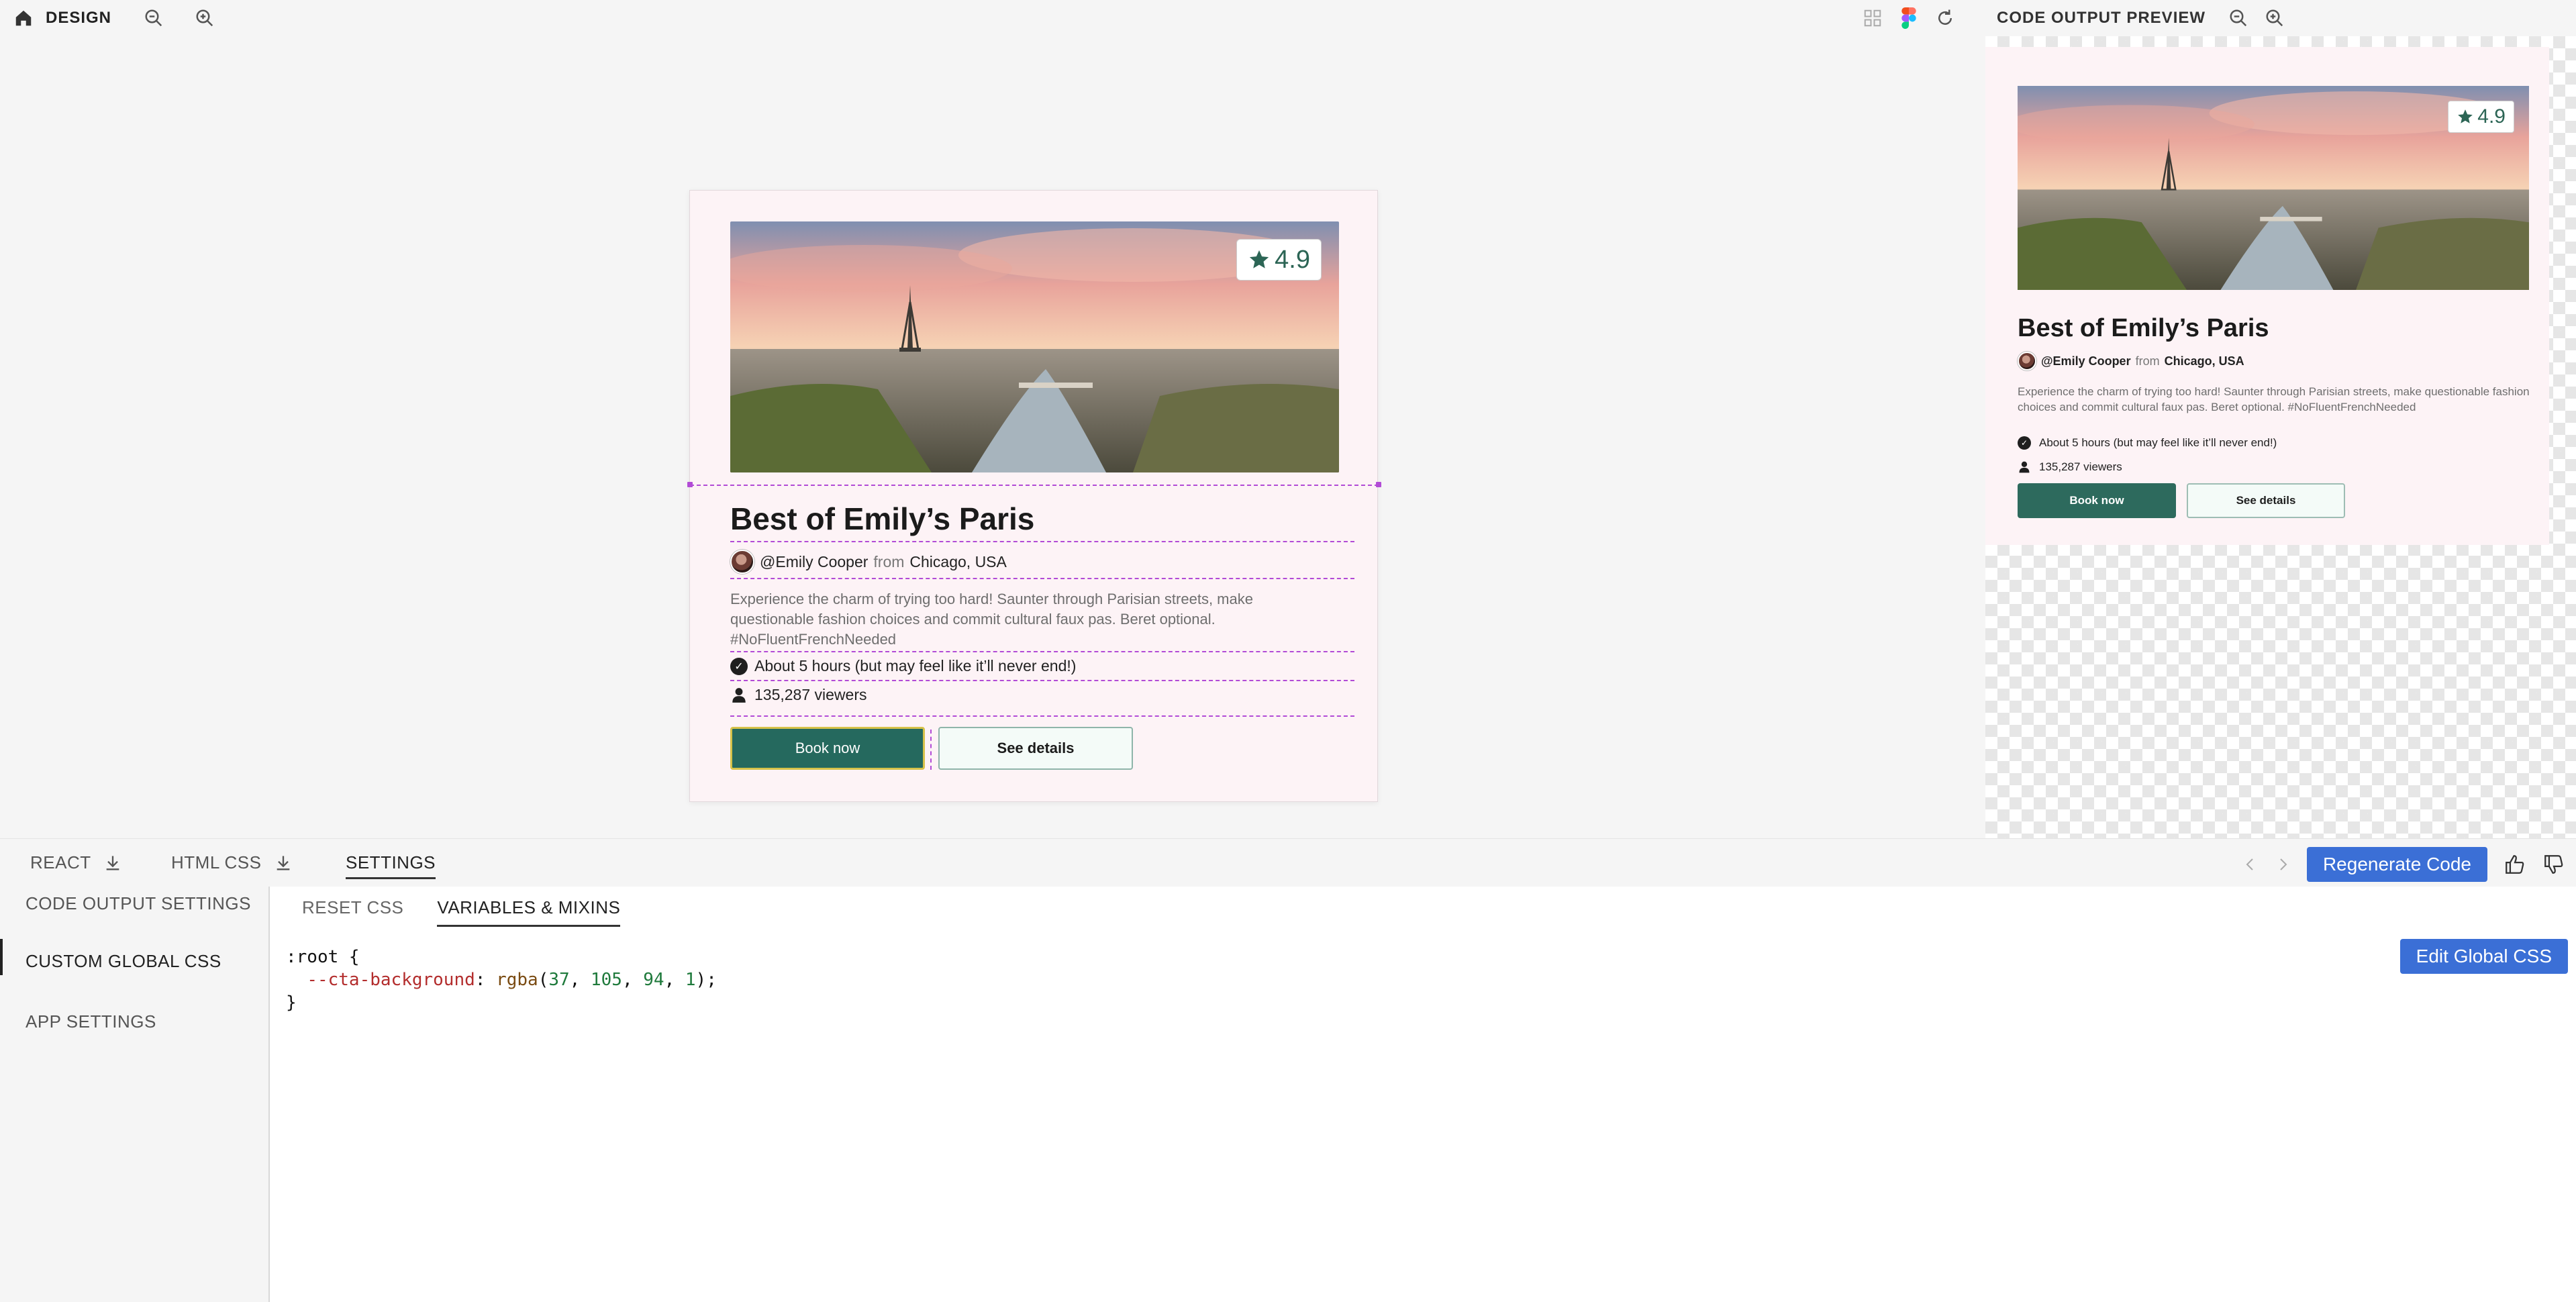 The height and width of the screenshot is (1302, 2576). What do you see at coordinates (2273, 188) in the screenshot?
I see `preview-hero-image: 4.9` at bounding box center [2273, 188].